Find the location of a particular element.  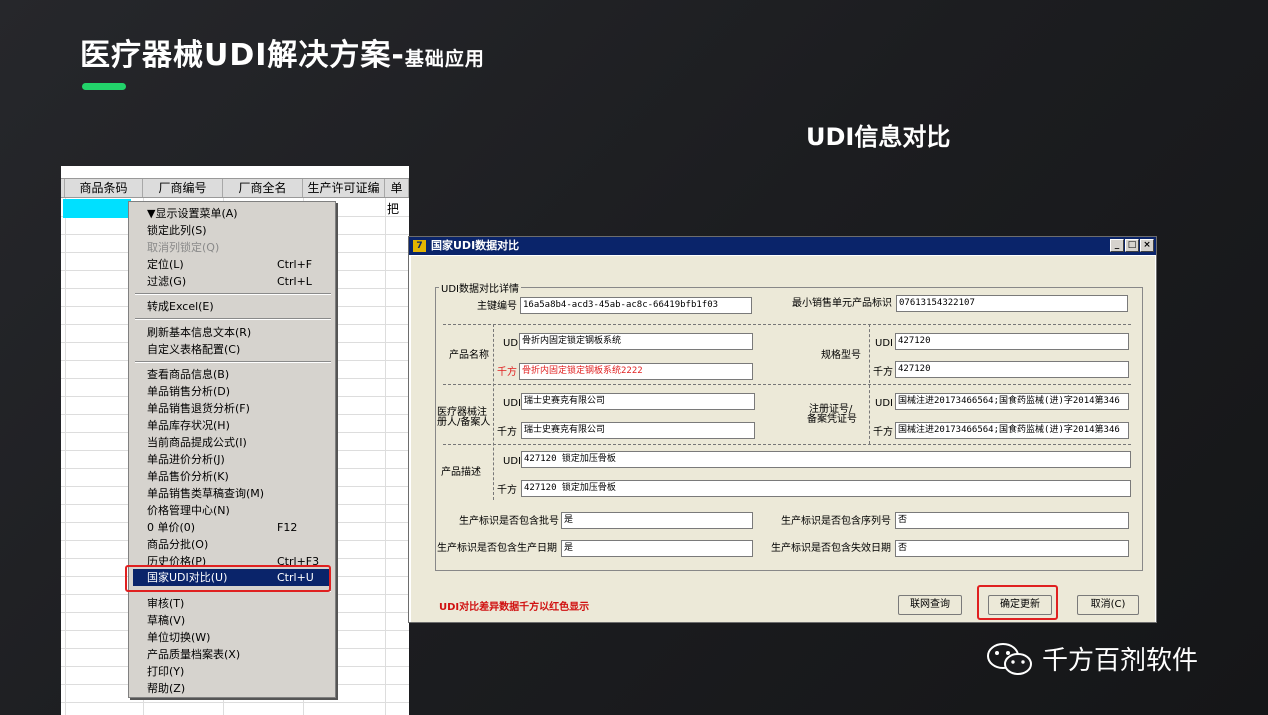

menu-item-print: 打印(Y) is located at coordinates (240, 671).